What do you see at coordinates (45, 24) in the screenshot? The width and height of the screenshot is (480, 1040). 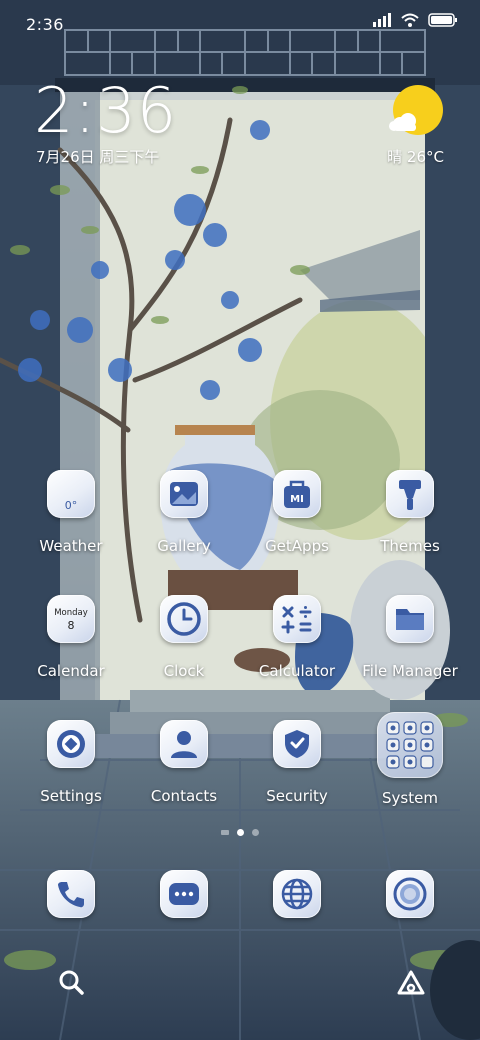 I see `status-time: 2:36` at bounding box center [45, 24].